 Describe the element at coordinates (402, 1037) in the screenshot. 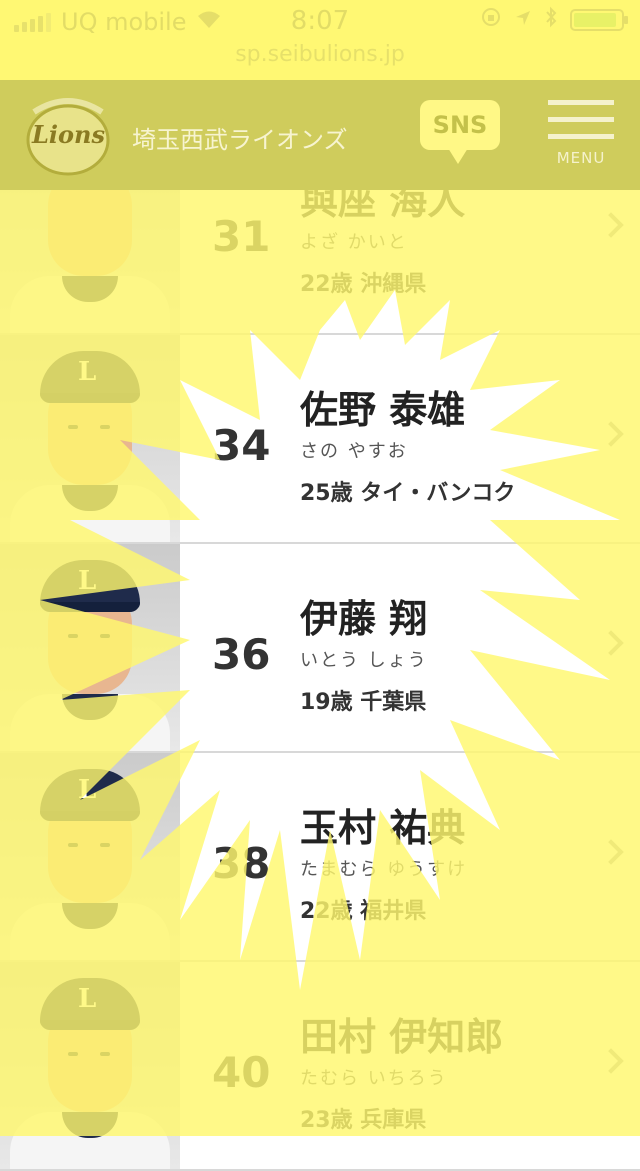

I see `player-name: 田村 伊知郎` at that location.